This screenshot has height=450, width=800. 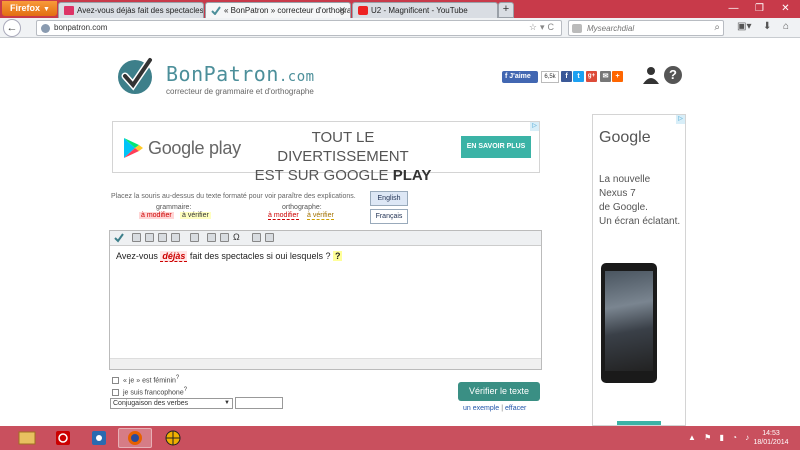 I want to click on ad-line: de Google., so click(x=623, y=207).